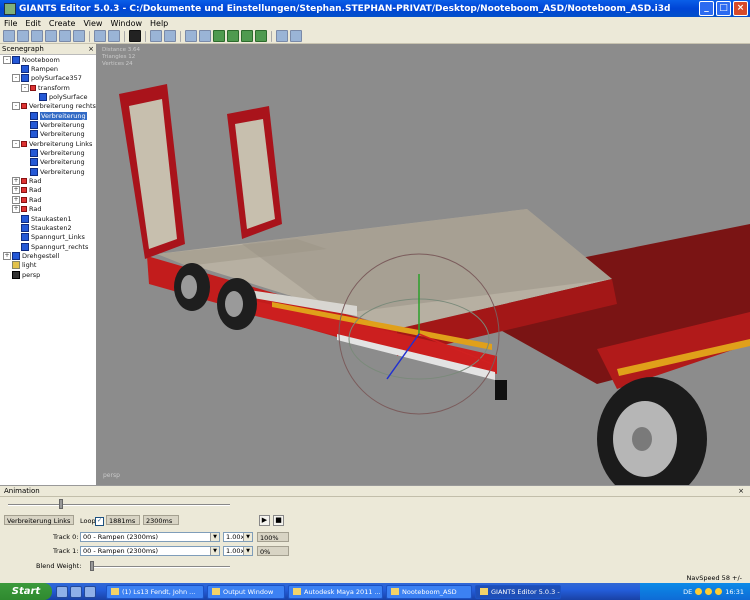 The image size is (750, 600). Describe the element at coordinates (79, 36) in the screenshot. I see `export-icon` at that location.